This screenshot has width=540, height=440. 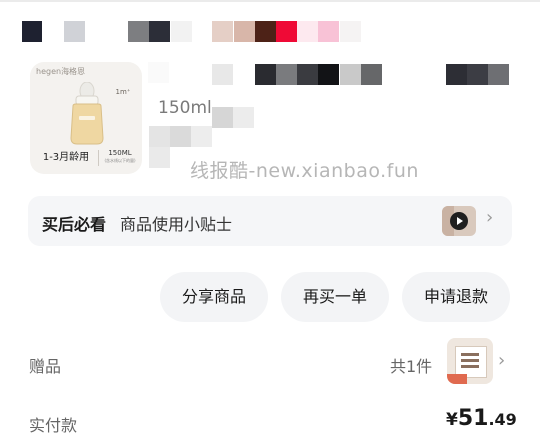 I want to click on tips-video-thumbnail, so click(x=459, y=221).